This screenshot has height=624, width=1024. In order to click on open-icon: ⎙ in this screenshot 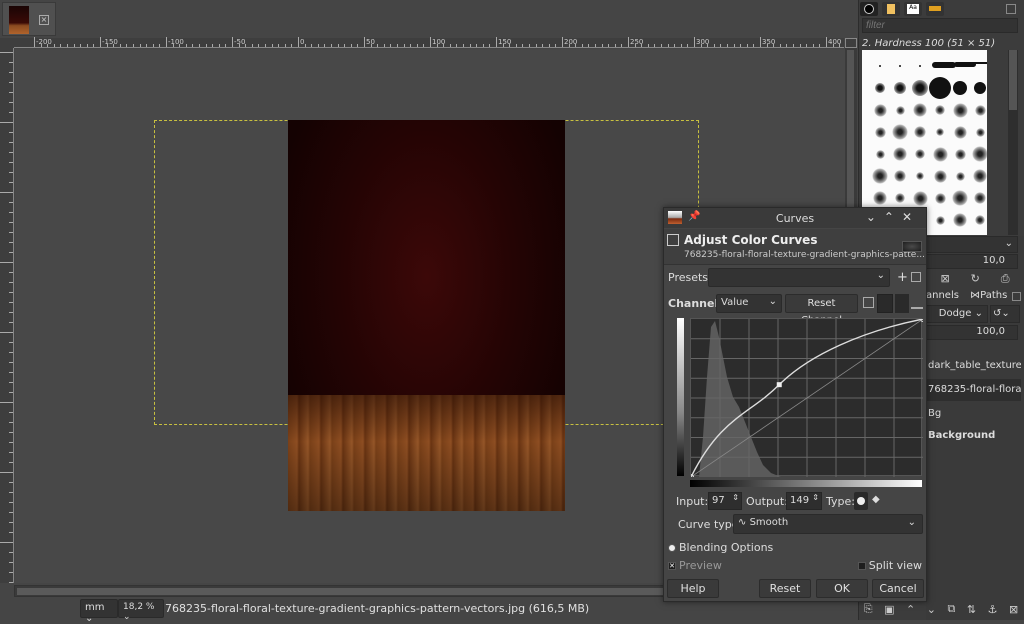, I will do `click(1005, 279)`.